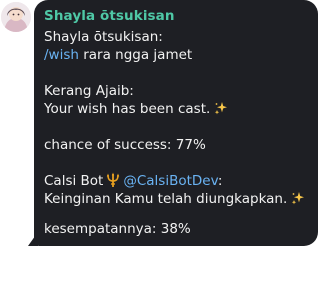 This screenshot has width=320, height=295. I want to click on command-args: rara ngga jamet, so click(135, 55).